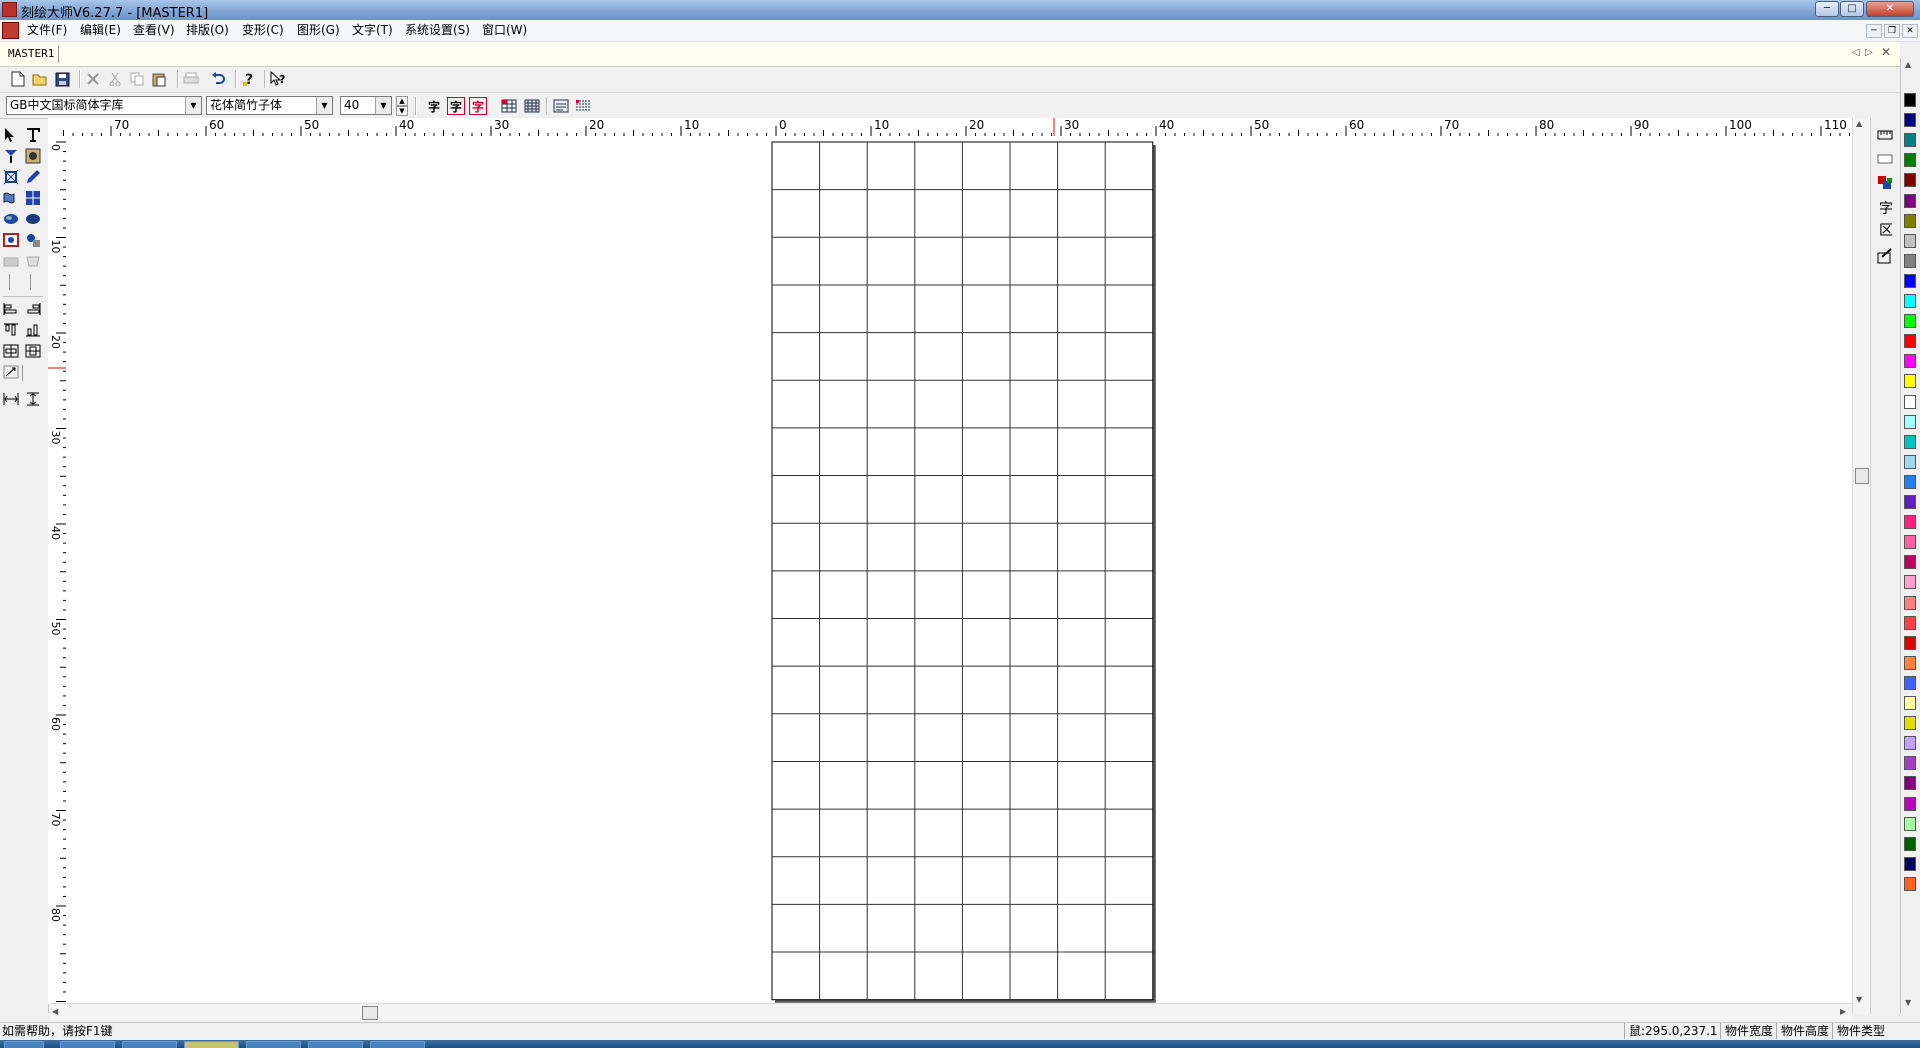  Describe the element at coordinates (263, 30) in the screenshot. I see `menu-item: 变形(C)` at that location.